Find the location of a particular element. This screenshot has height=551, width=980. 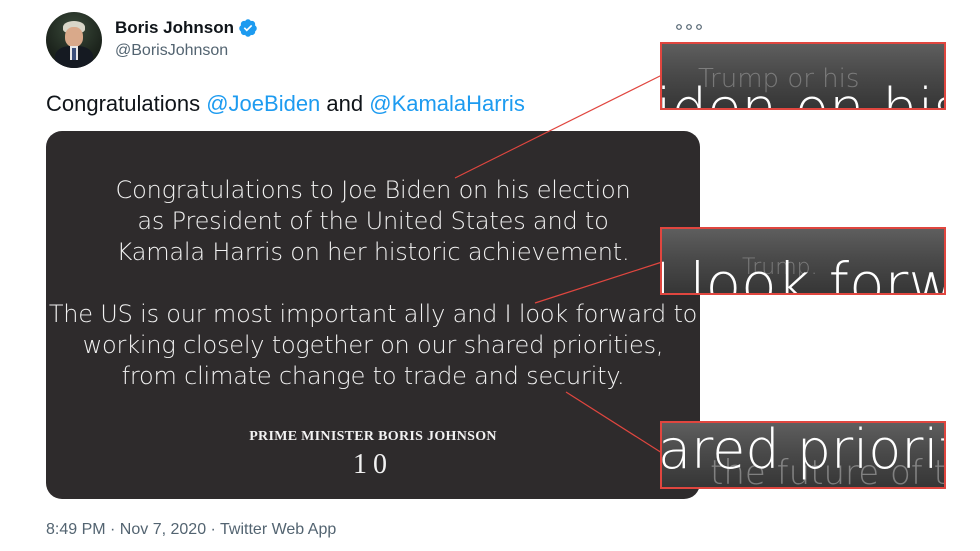

more-options-icon is located at coordinates (689, 27).